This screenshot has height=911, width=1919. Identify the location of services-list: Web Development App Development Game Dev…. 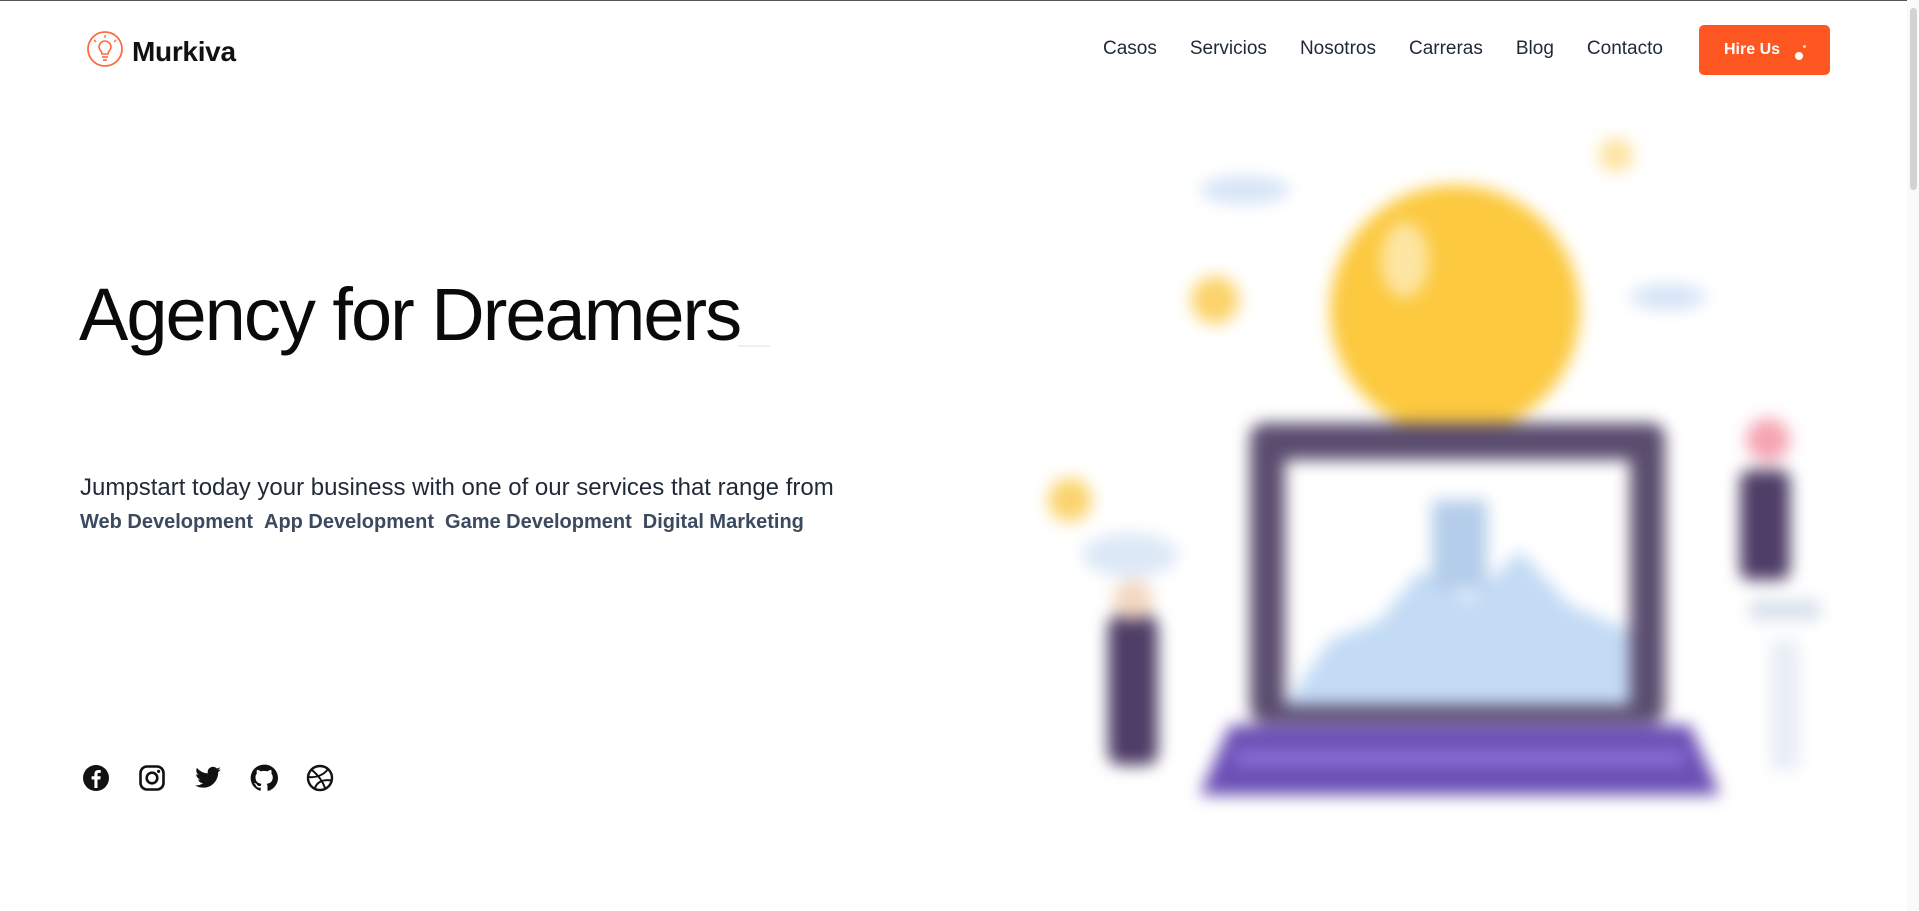
(447, 522).